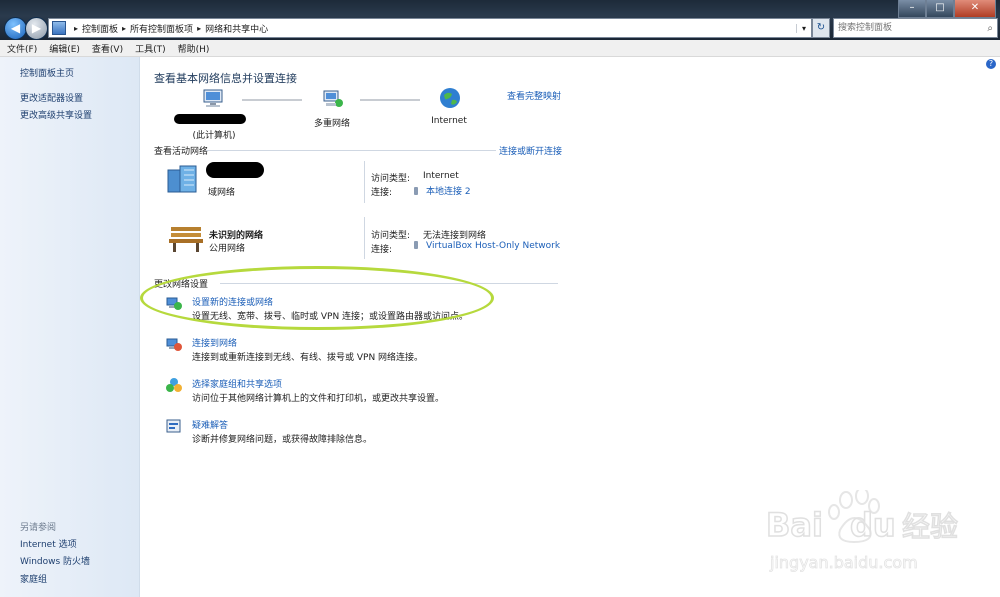  I want to click on search-input, so click(907, 28).